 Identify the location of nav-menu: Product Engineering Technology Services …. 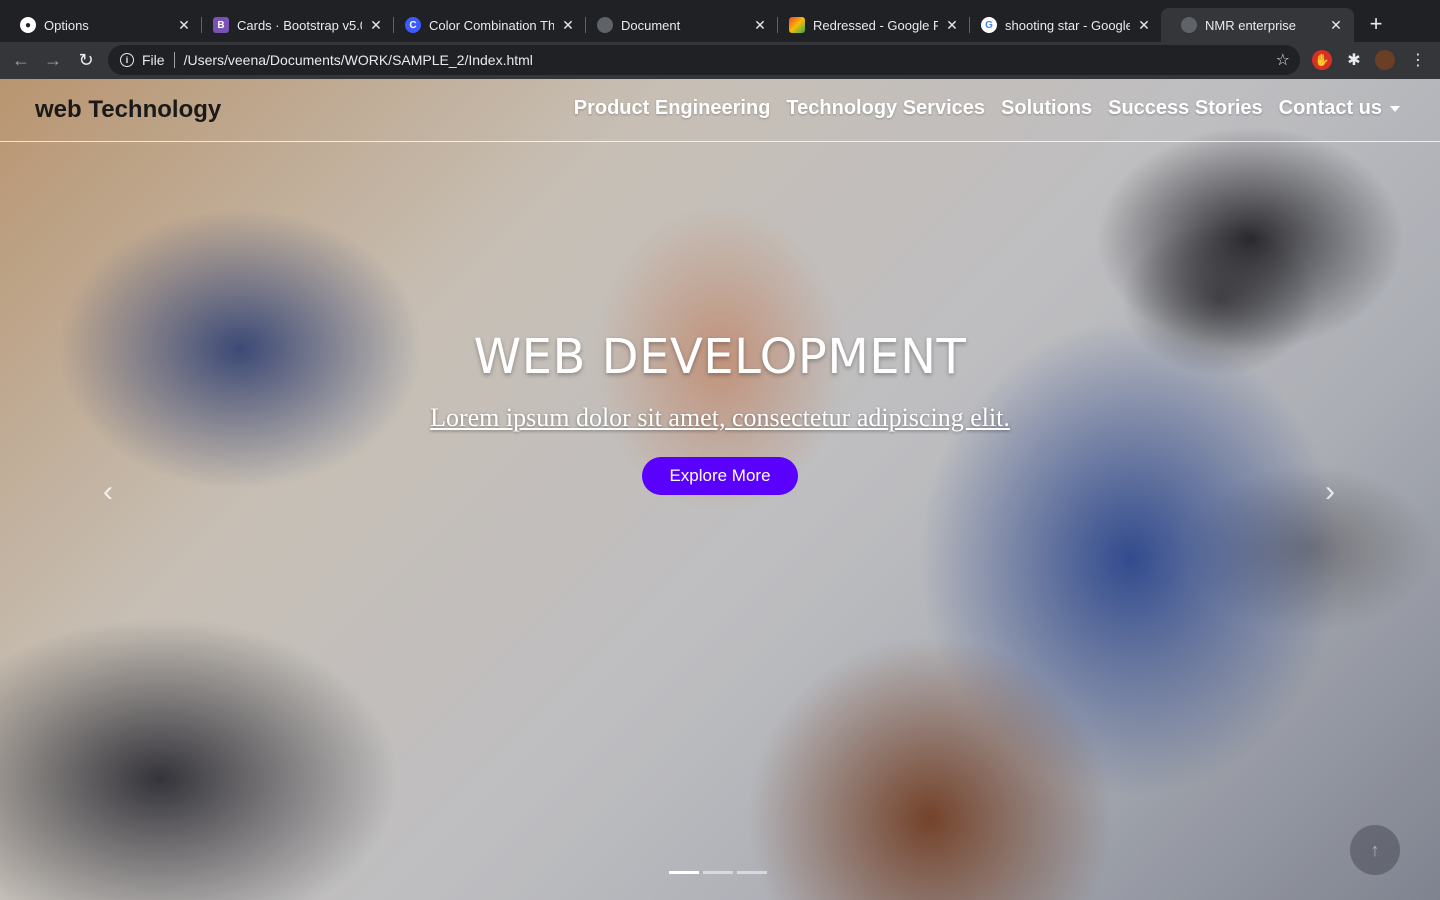
(987, 108).